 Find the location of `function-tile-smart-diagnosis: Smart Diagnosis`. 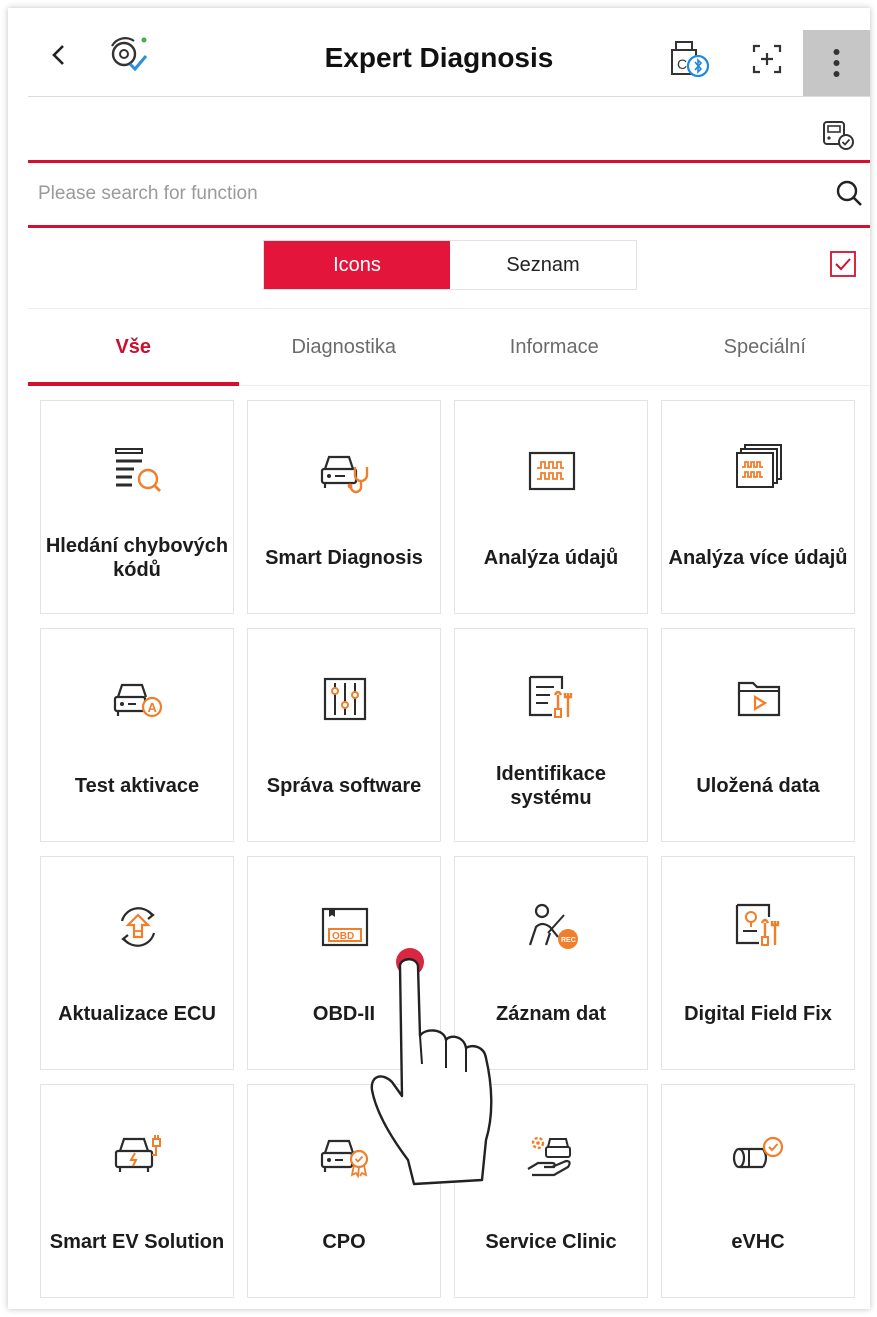

function-tile-smart-diagnosis: Smart Diagnosis is located at coordinates (344, 507).